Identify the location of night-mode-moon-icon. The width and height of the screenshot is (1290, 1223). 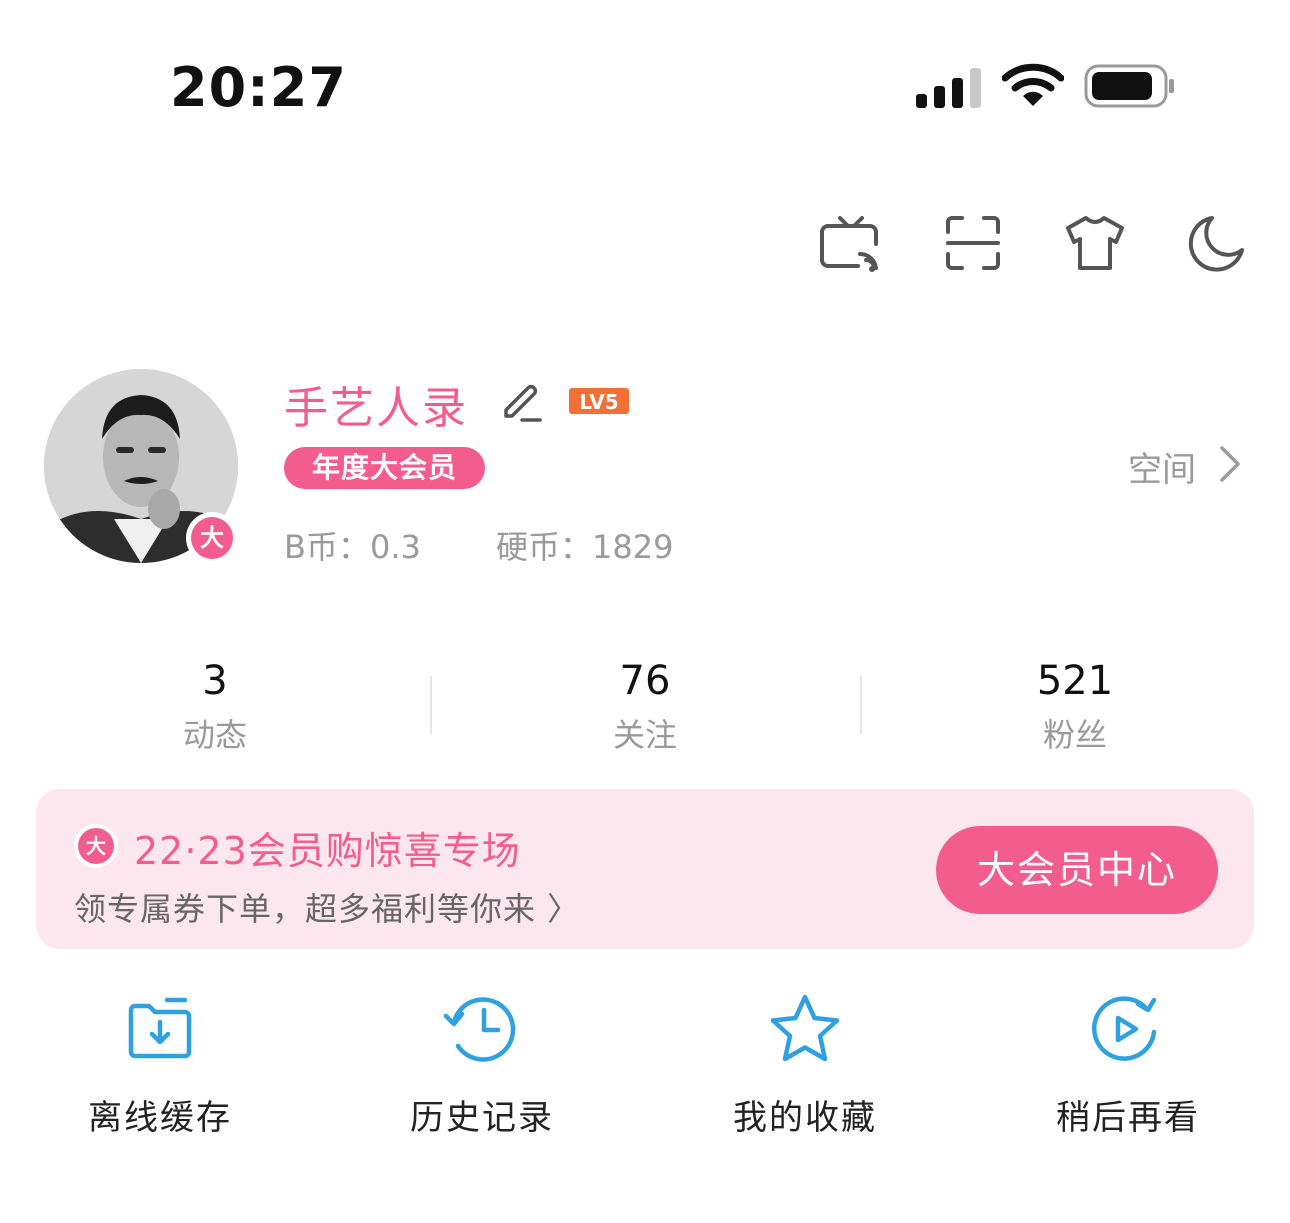
(1217, 243).